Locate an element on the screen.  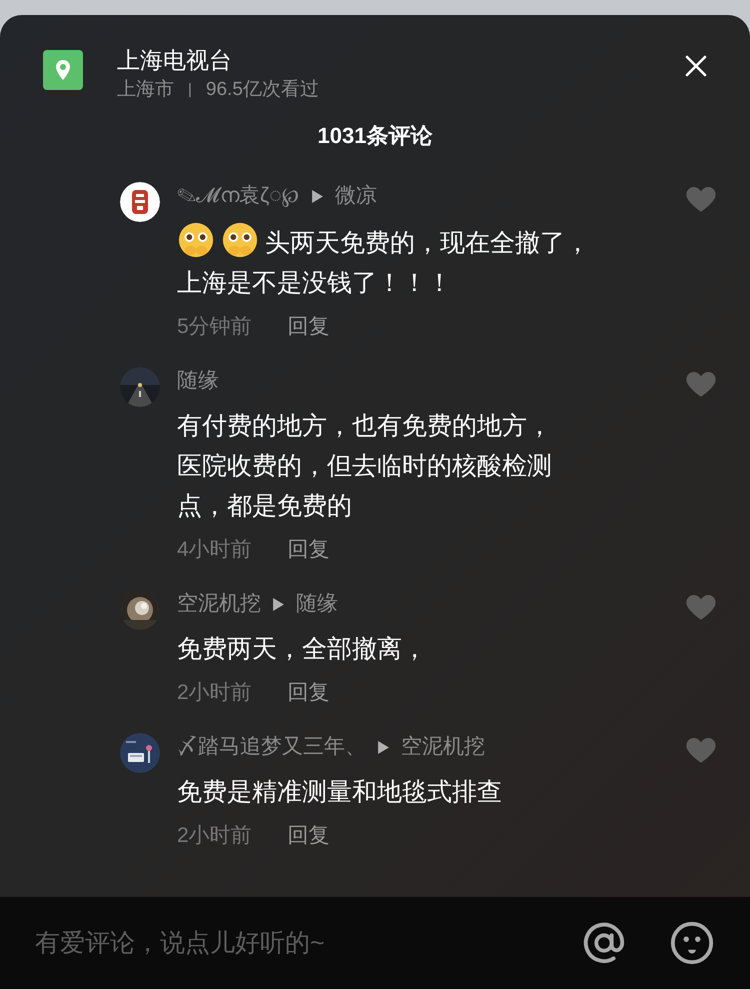
reply-target-name: 微凉 is located at coordinates (355, 196).